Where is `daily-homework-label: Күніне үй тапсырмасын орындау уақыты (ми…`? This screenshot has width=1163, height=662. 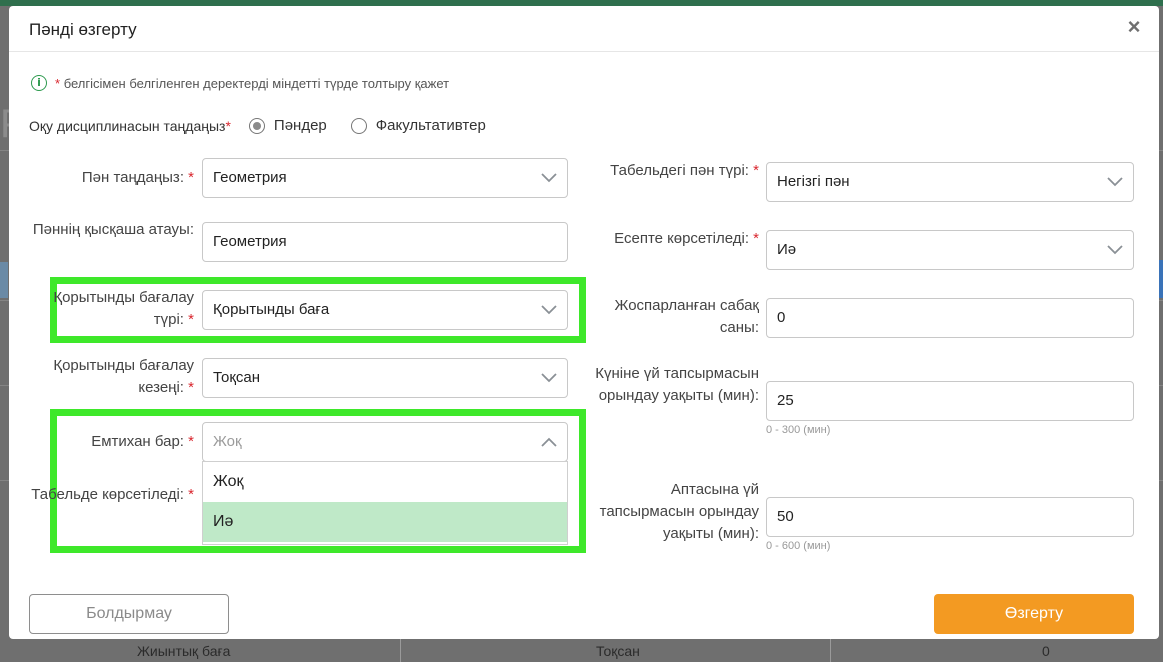
daily-homework-label: Күніне үй тапсырмасын орындау уақыты (ми… is located at coordinates (677, 384).